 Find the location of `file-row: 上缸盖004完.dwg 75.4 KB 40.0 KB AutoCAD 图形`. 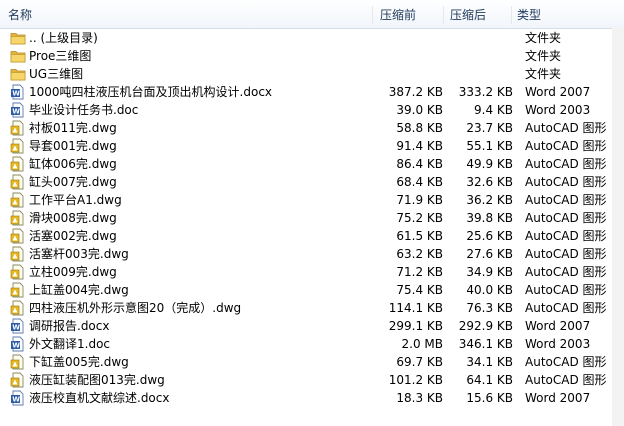

file-row: 上缸盖004完.dwg 75.4 KB 40.0 KB AutoCAD 图形 is located at coordinates (312, 290).